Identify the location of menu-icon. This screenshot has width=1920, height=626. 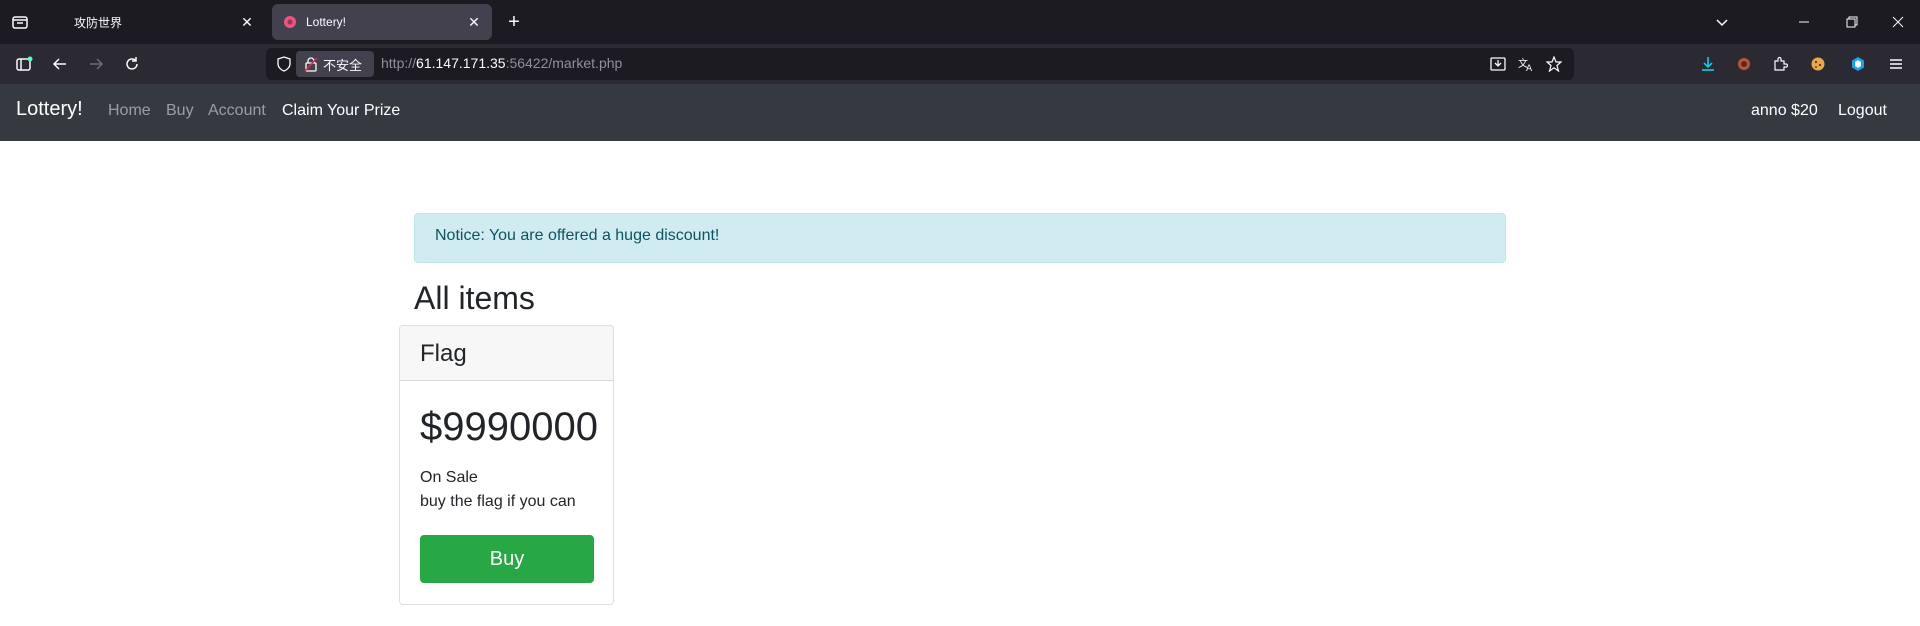
(1896, 64).